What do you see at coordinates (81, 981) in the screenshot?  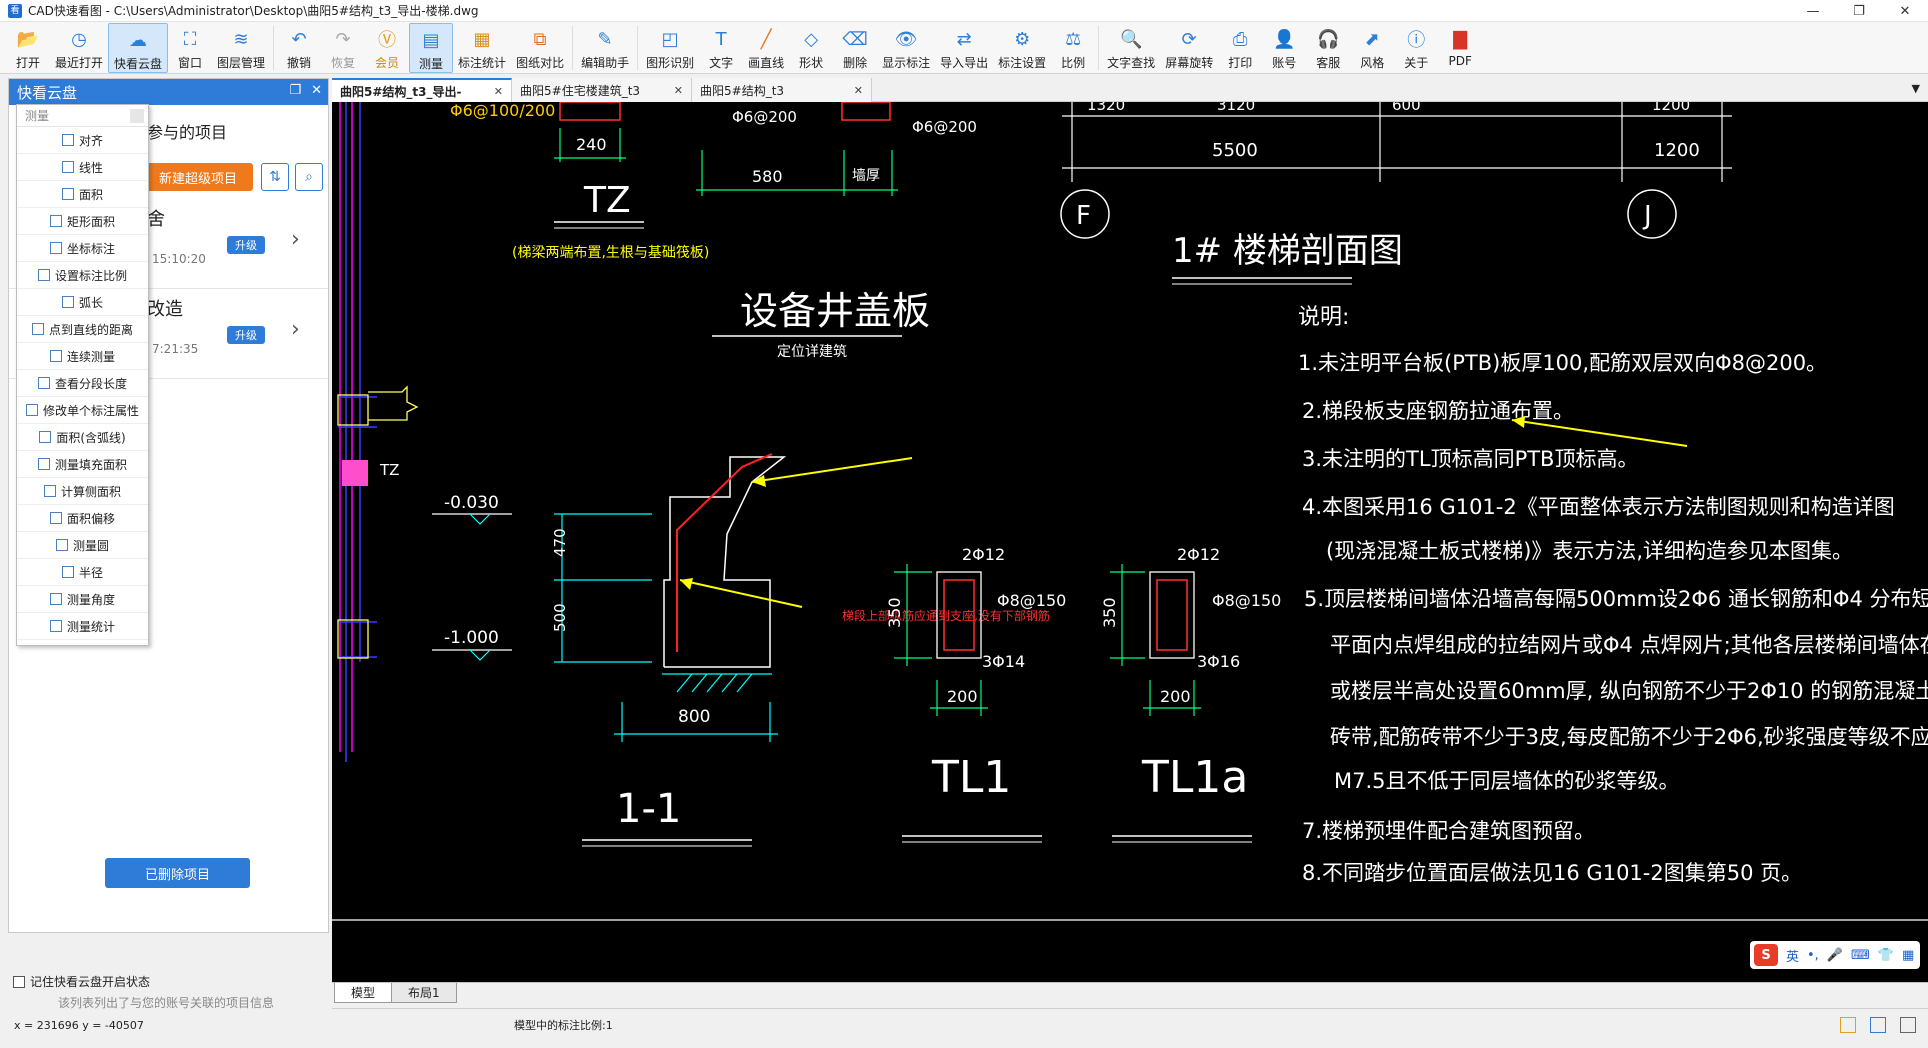 I see `remember-state-checkbox: 记住快看云盘开启状态` at bounding box center [81, 981].